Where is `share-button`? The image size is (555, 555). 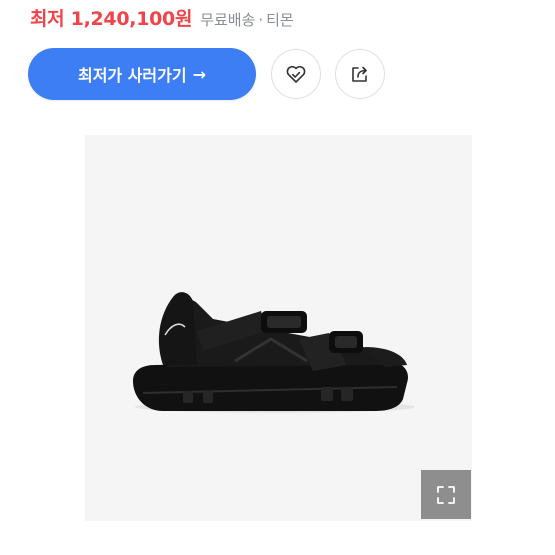
share-button is located at coordinates (360, 74).